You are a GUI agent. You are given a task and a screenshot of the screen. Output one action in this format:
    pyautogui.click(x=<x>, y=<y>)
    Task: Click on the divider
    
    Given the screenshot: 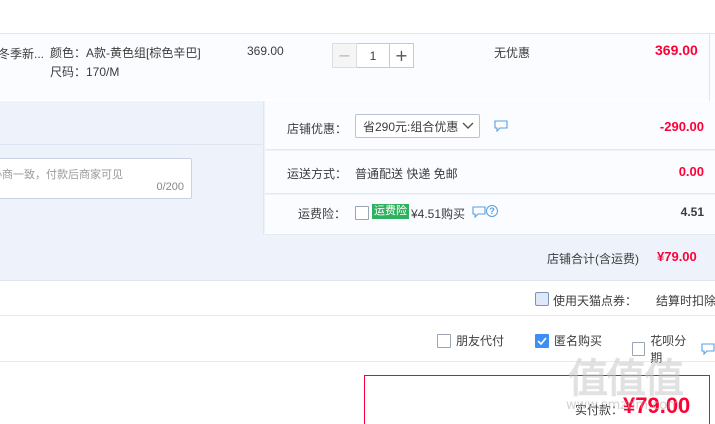 What is the action you would take?
    pyautogui.click(x=132, y=144)
    